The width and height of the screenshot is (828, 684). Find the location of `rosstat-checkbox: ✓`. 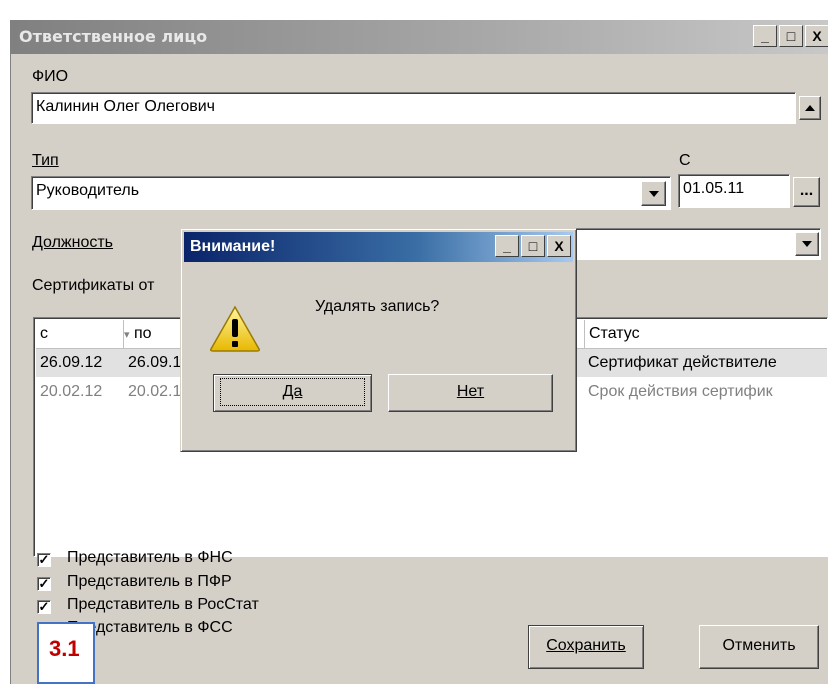

rosstat-checkbox: ✓ is located at coordinates (44, 607).